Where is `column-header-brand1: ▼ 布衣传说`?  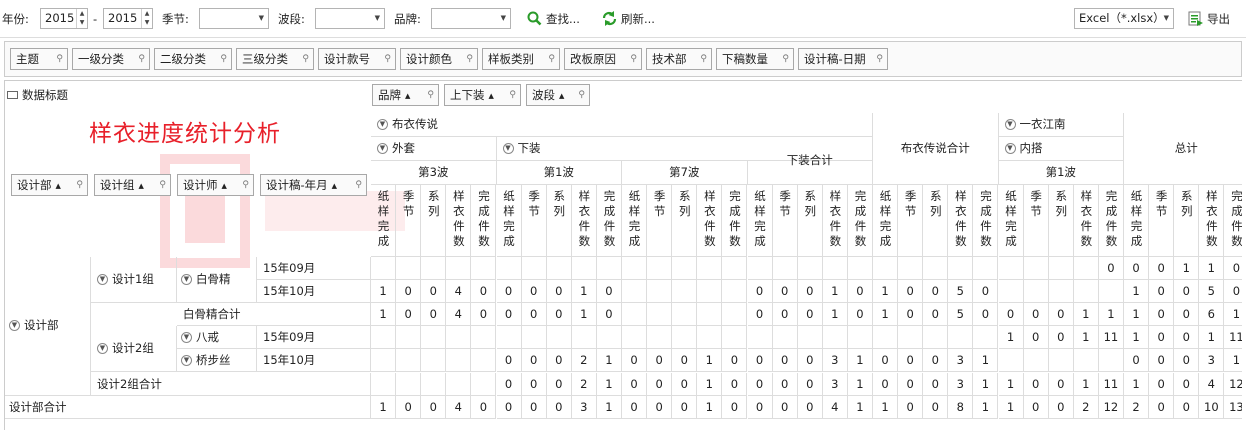 column-header-brand1: ▼ 布衣传说 is located at coordinates (622, 125).